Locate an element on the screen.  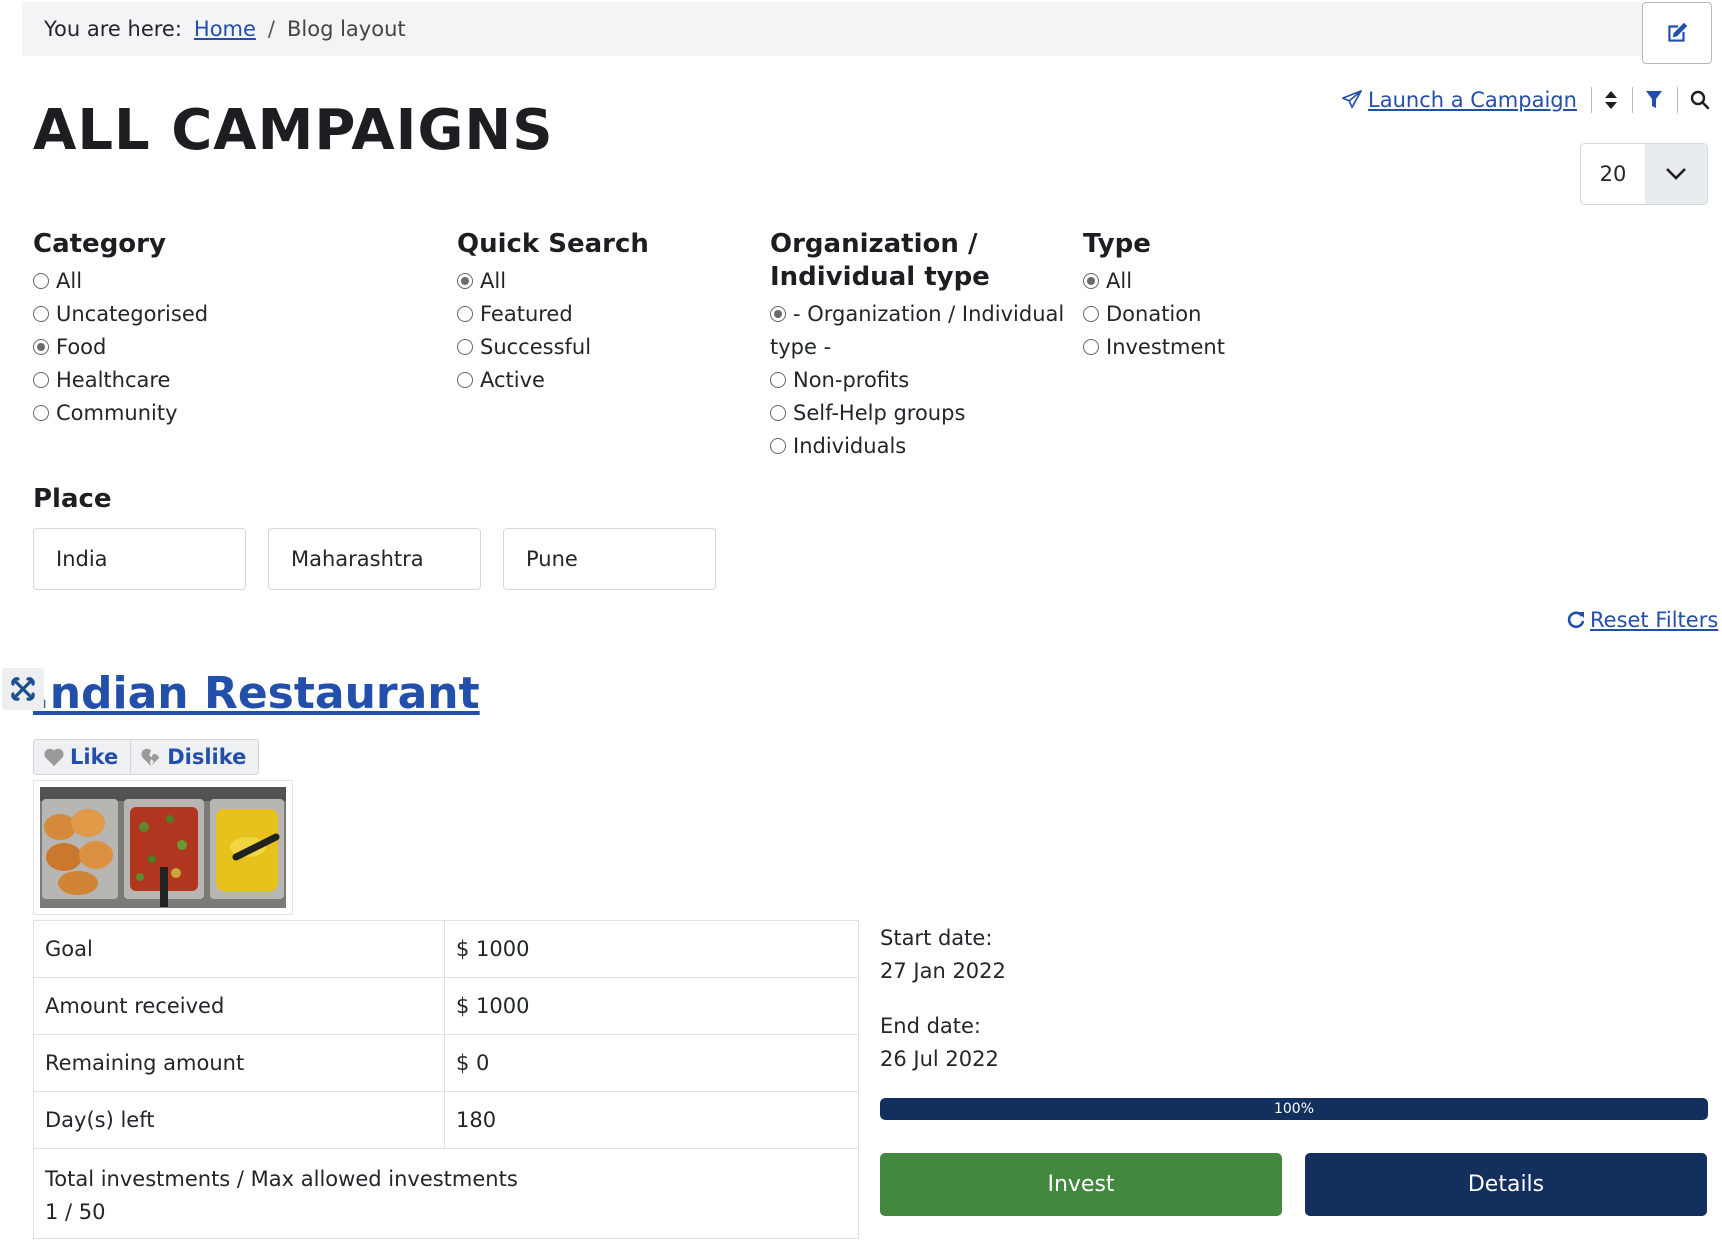
state-field: Maharashtra is located at coordinates (374, 559).